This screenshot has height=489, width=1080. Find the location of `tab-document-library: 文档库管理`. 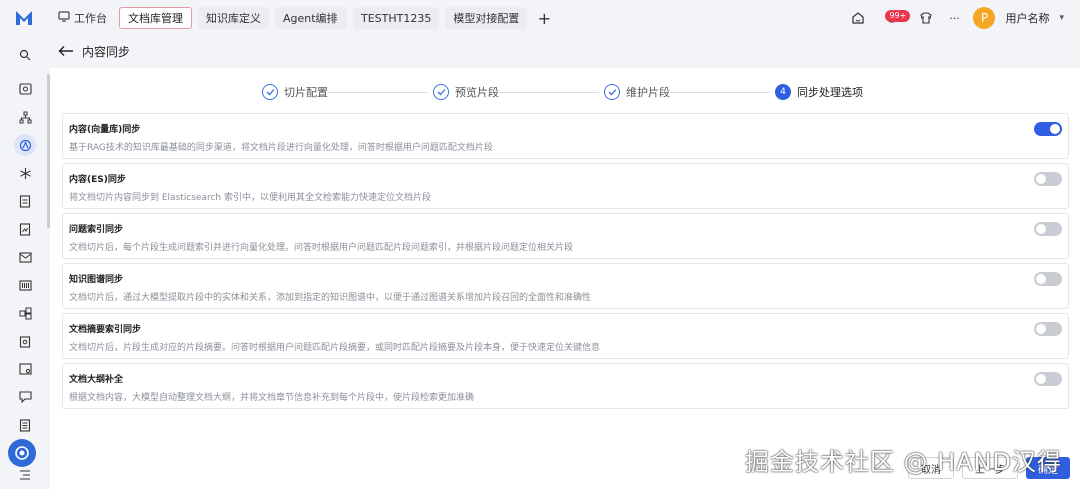

tab-document-library: 文档库管理 is located at coordinates (155, 18).